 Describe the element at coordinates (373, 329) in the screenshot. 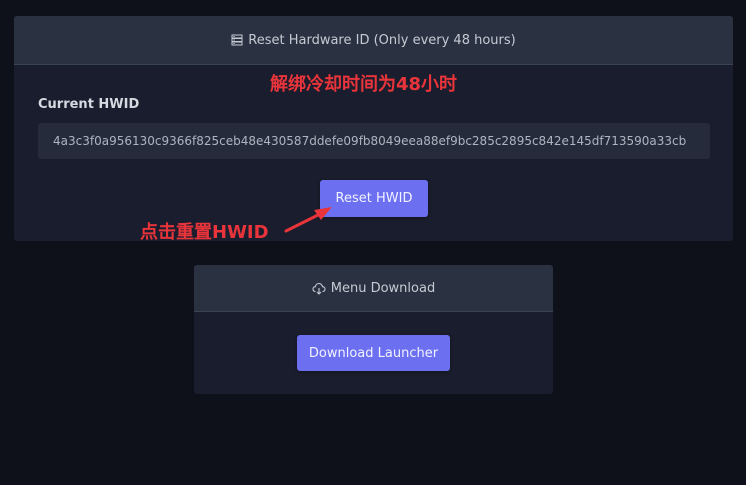

I see `menu-download-card: Menu Download Download Launcher` at that location.